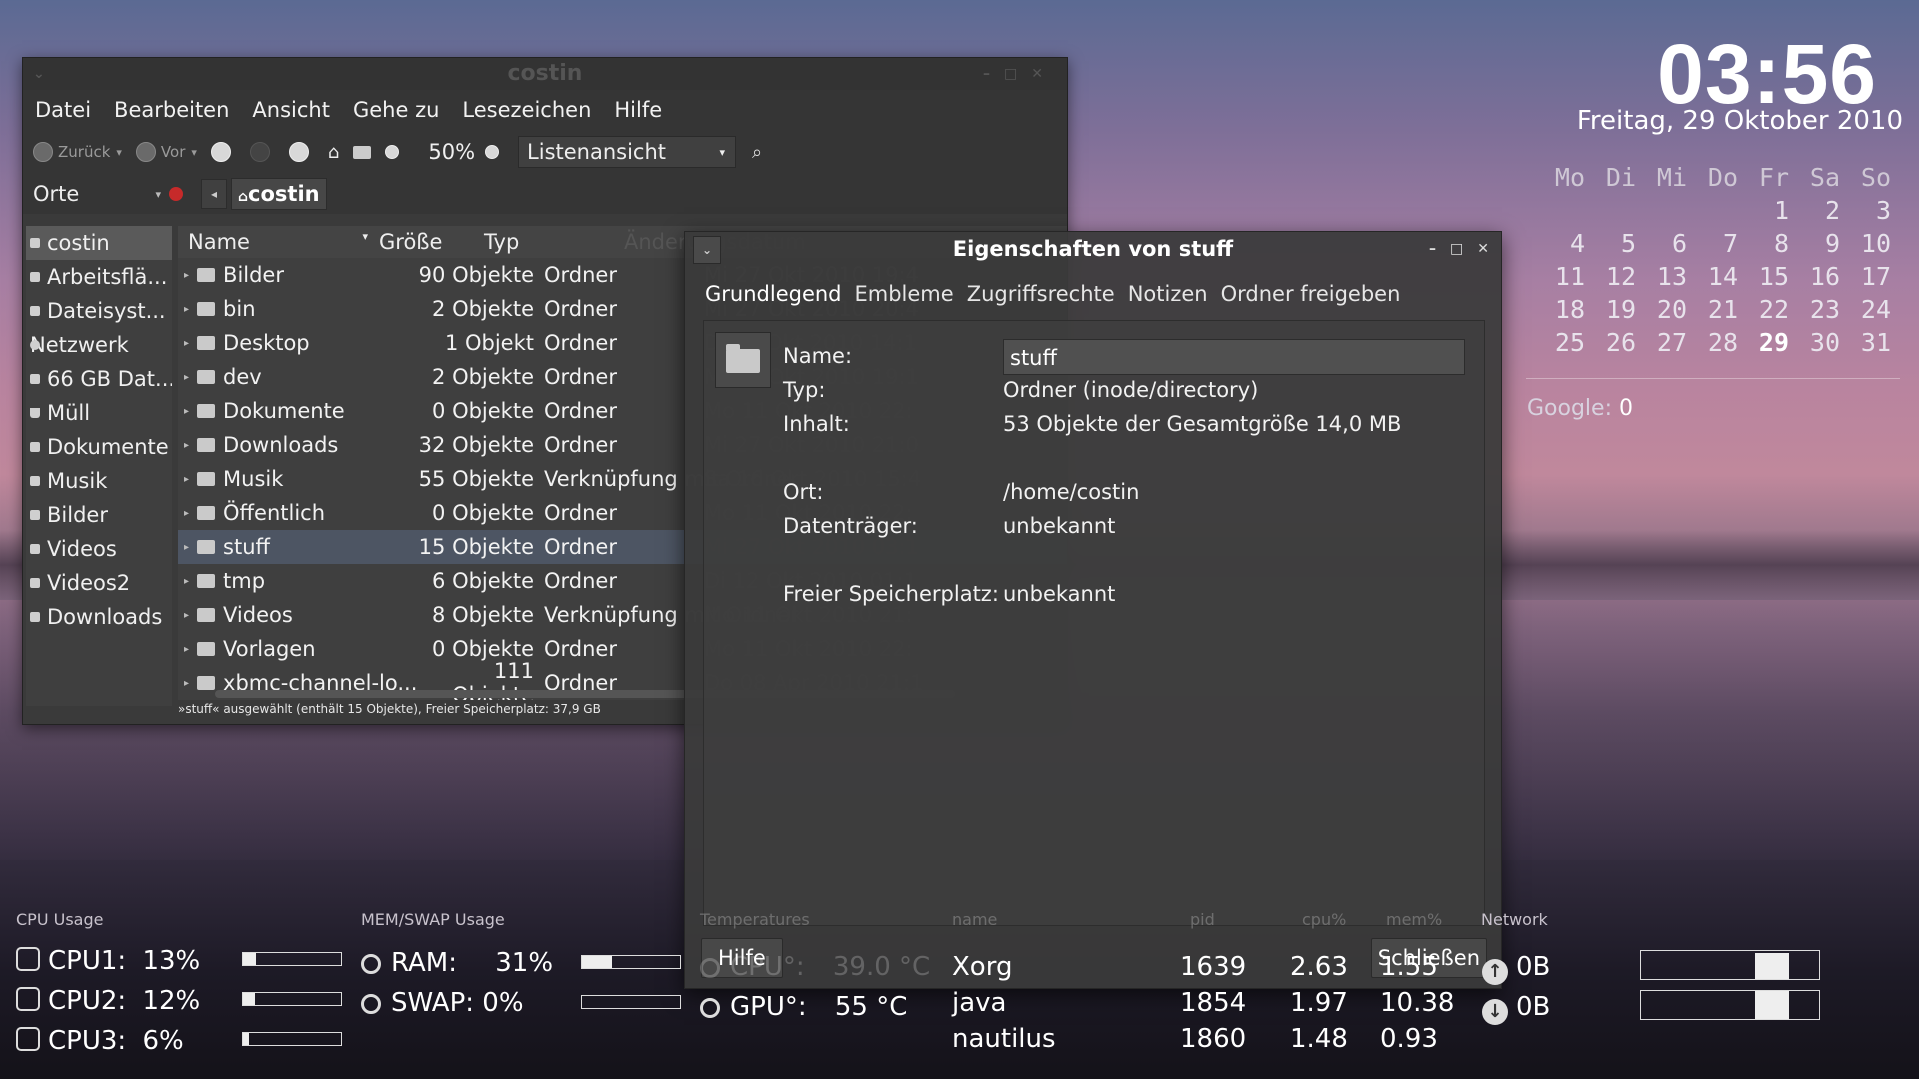 Image resolution: width=1919 pixels, height=1079 pixels. What do you see at coordinates (362, 152) in the screenshot?
I see `computer-button` at bounding box center [362, 152].